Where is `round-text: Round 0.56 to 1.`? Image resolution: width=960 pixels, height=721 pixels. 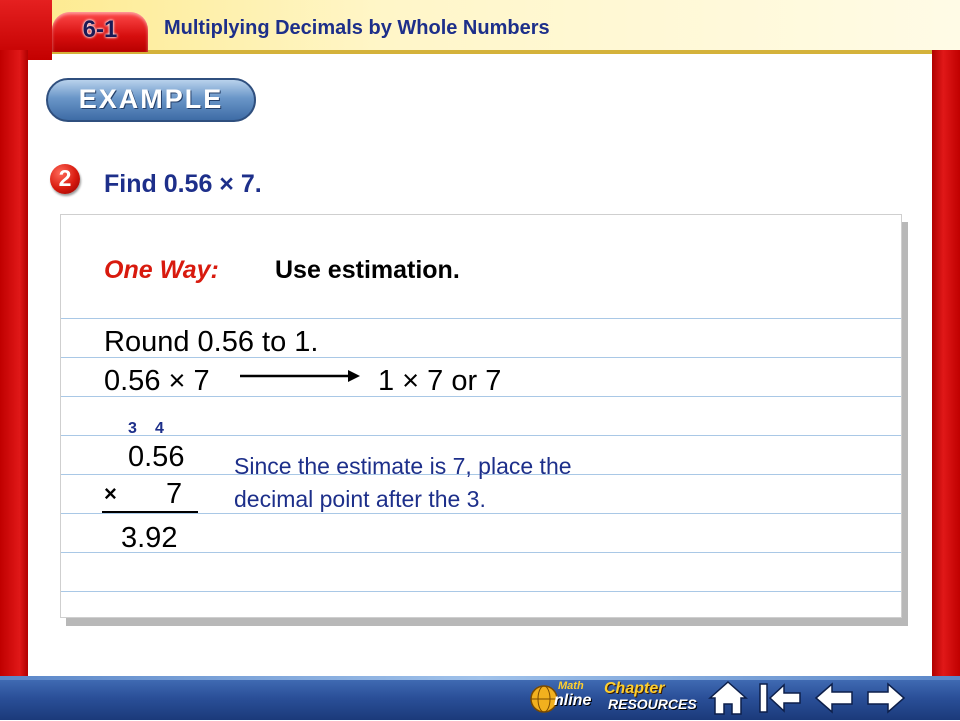 round-text: Round 0.56 to 1. is located at coordinates (211, 342).